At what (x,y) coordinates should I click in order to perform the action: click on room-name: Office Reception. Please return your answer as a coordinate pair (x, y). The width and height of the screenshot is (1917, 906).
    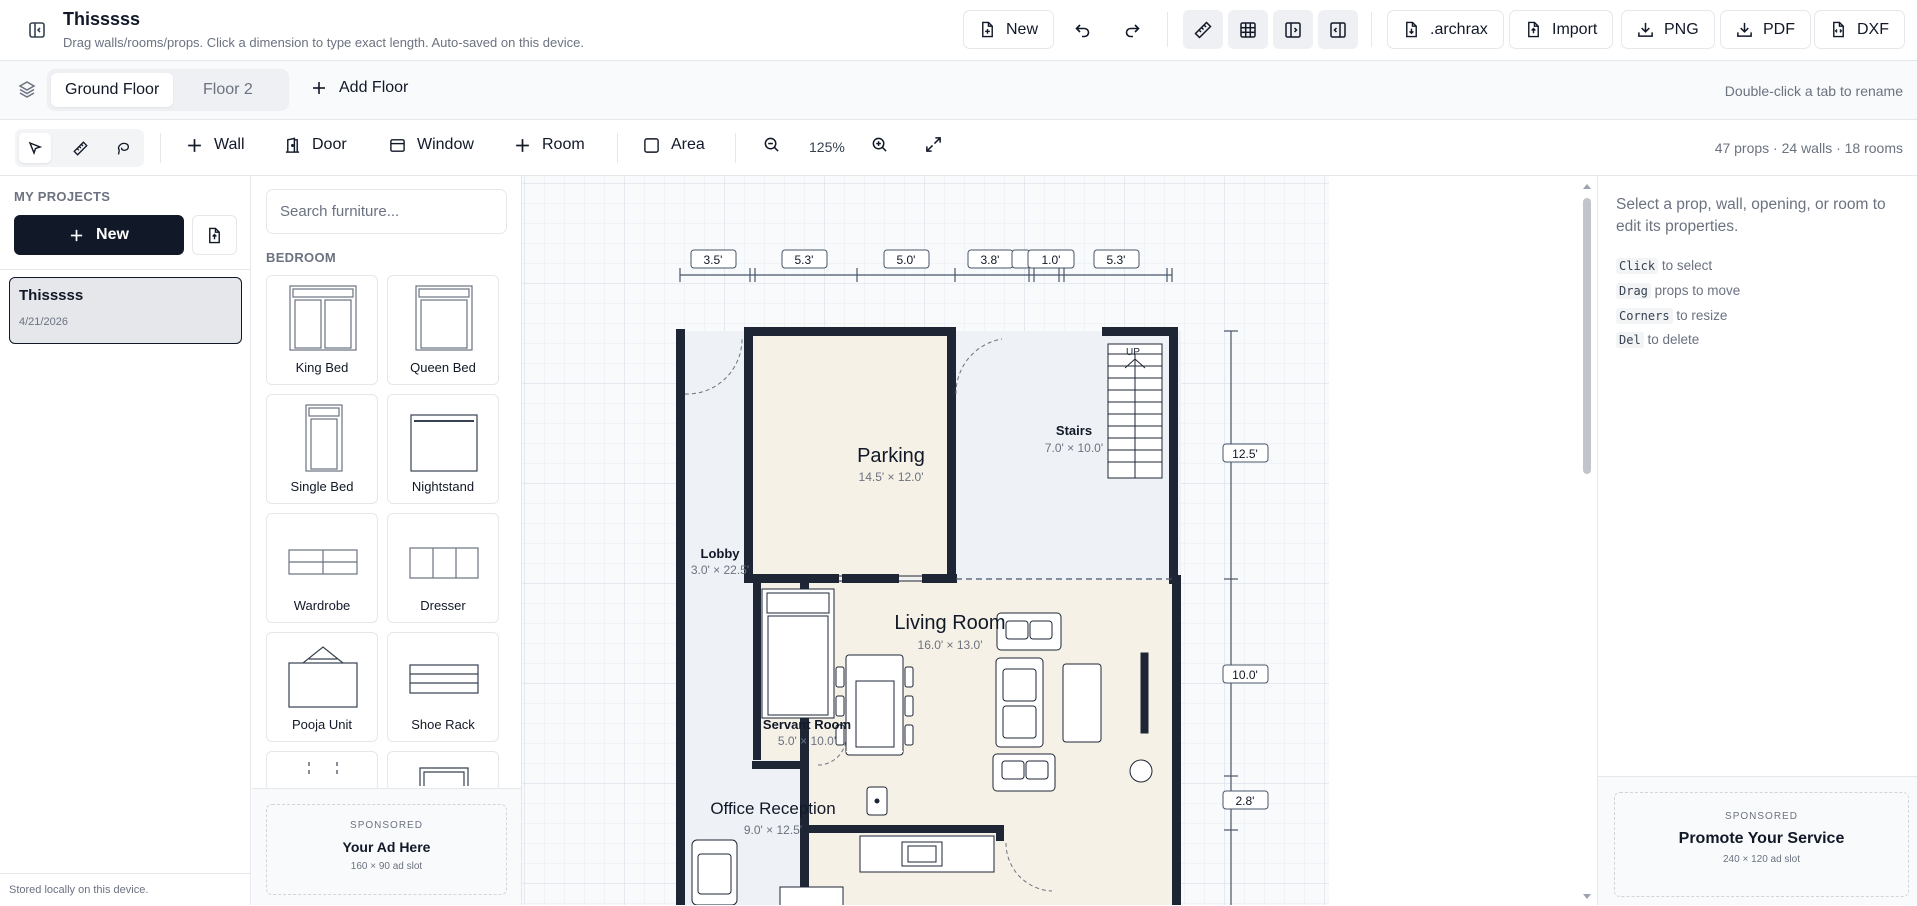
    Looking at the image, I should click on (772, 808).